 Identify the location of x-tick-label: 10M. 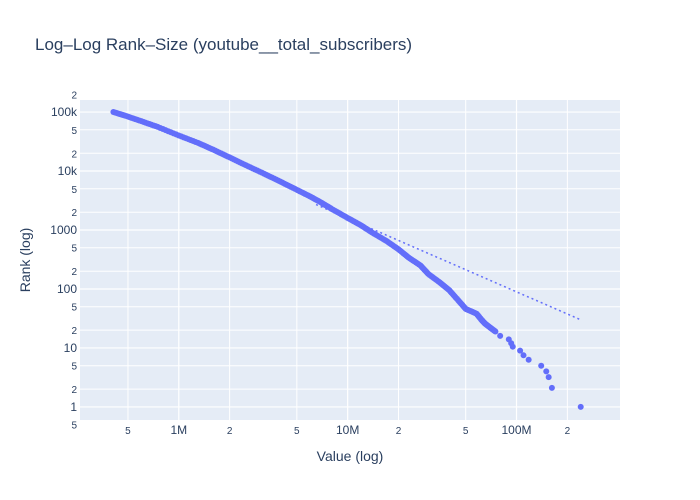
(347, 430).